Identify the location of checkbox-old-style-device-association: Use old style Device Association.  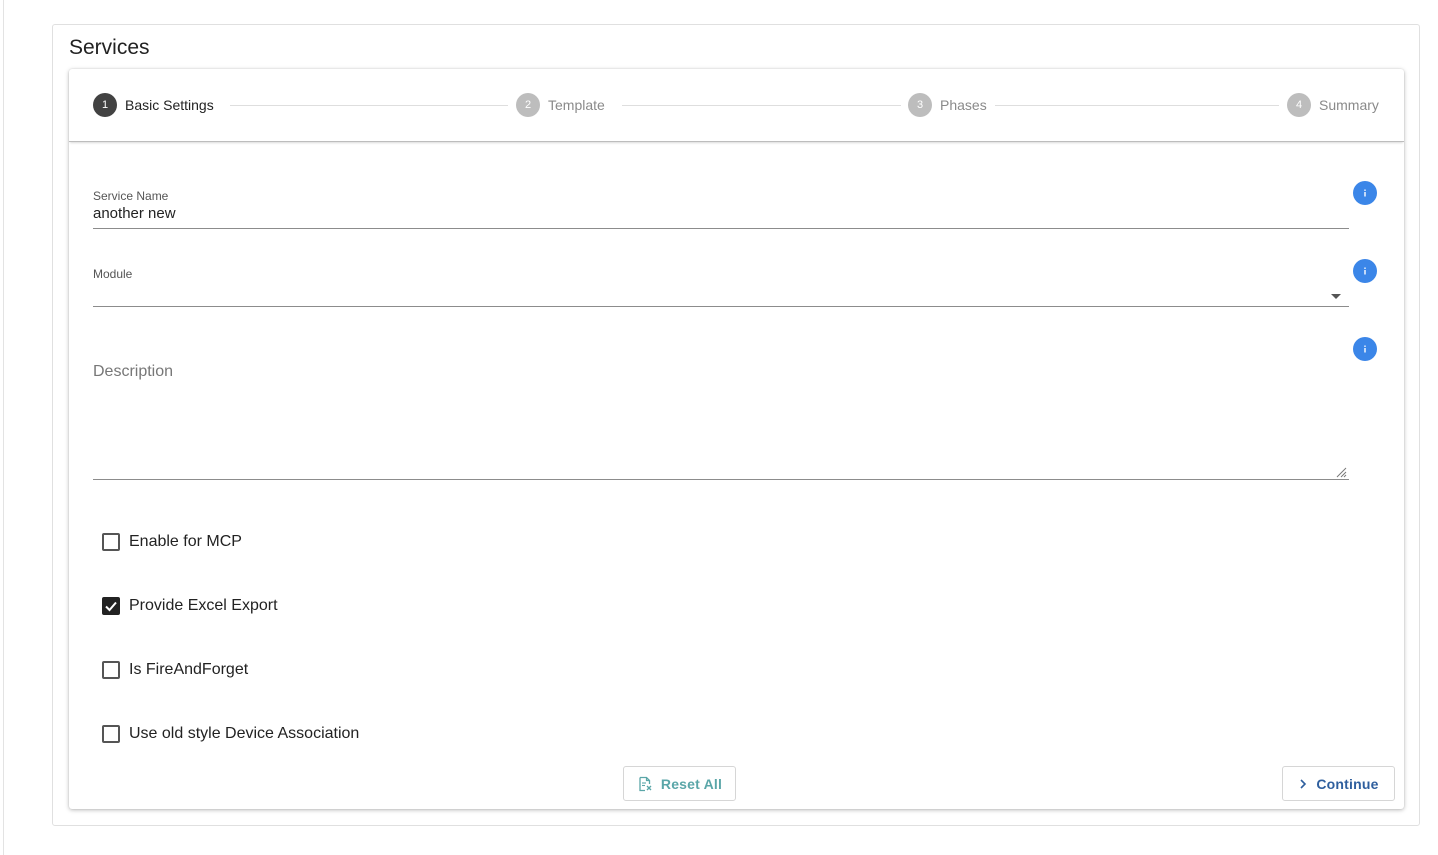
(230, 734).